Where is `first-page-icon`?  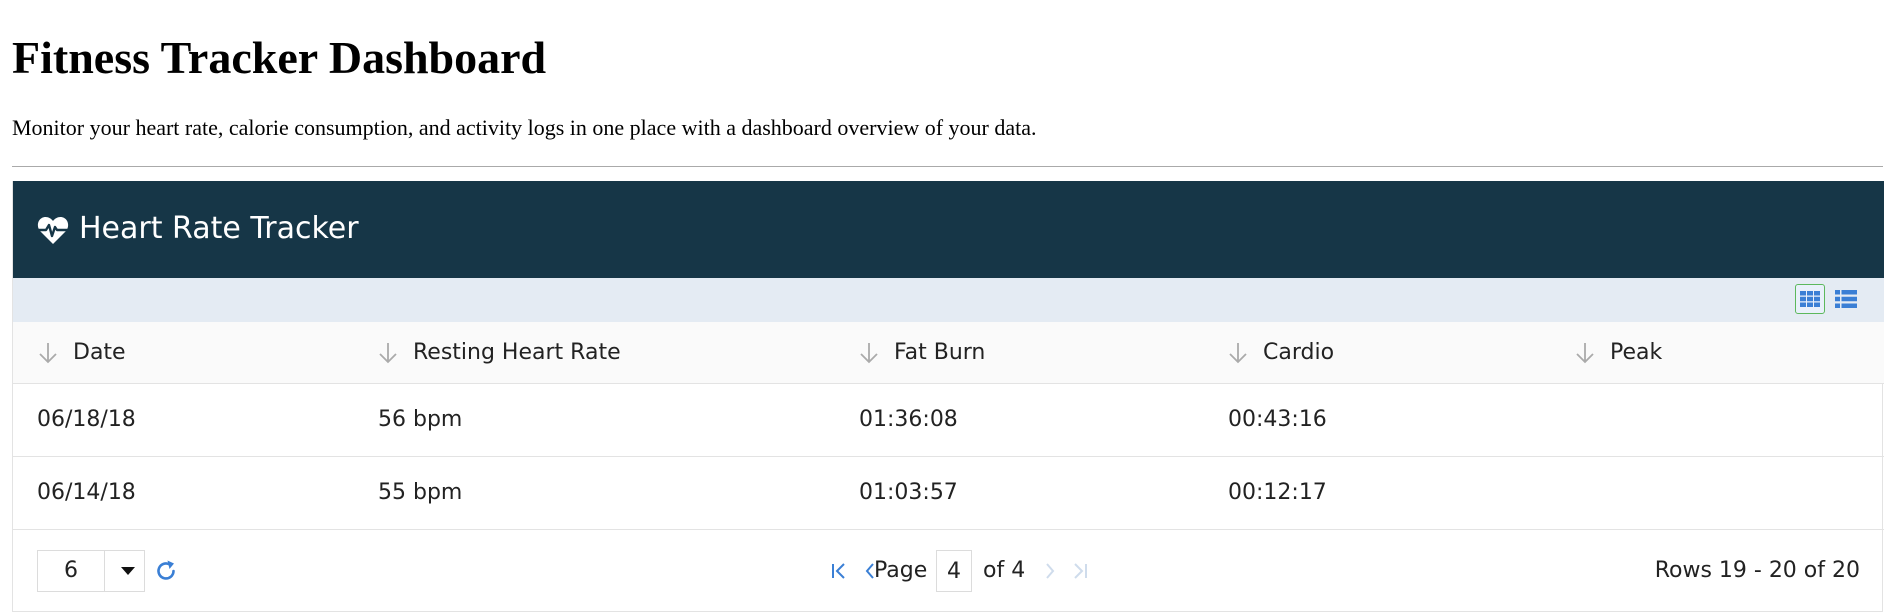
first-page-icon is located at coordinates (839, 571).